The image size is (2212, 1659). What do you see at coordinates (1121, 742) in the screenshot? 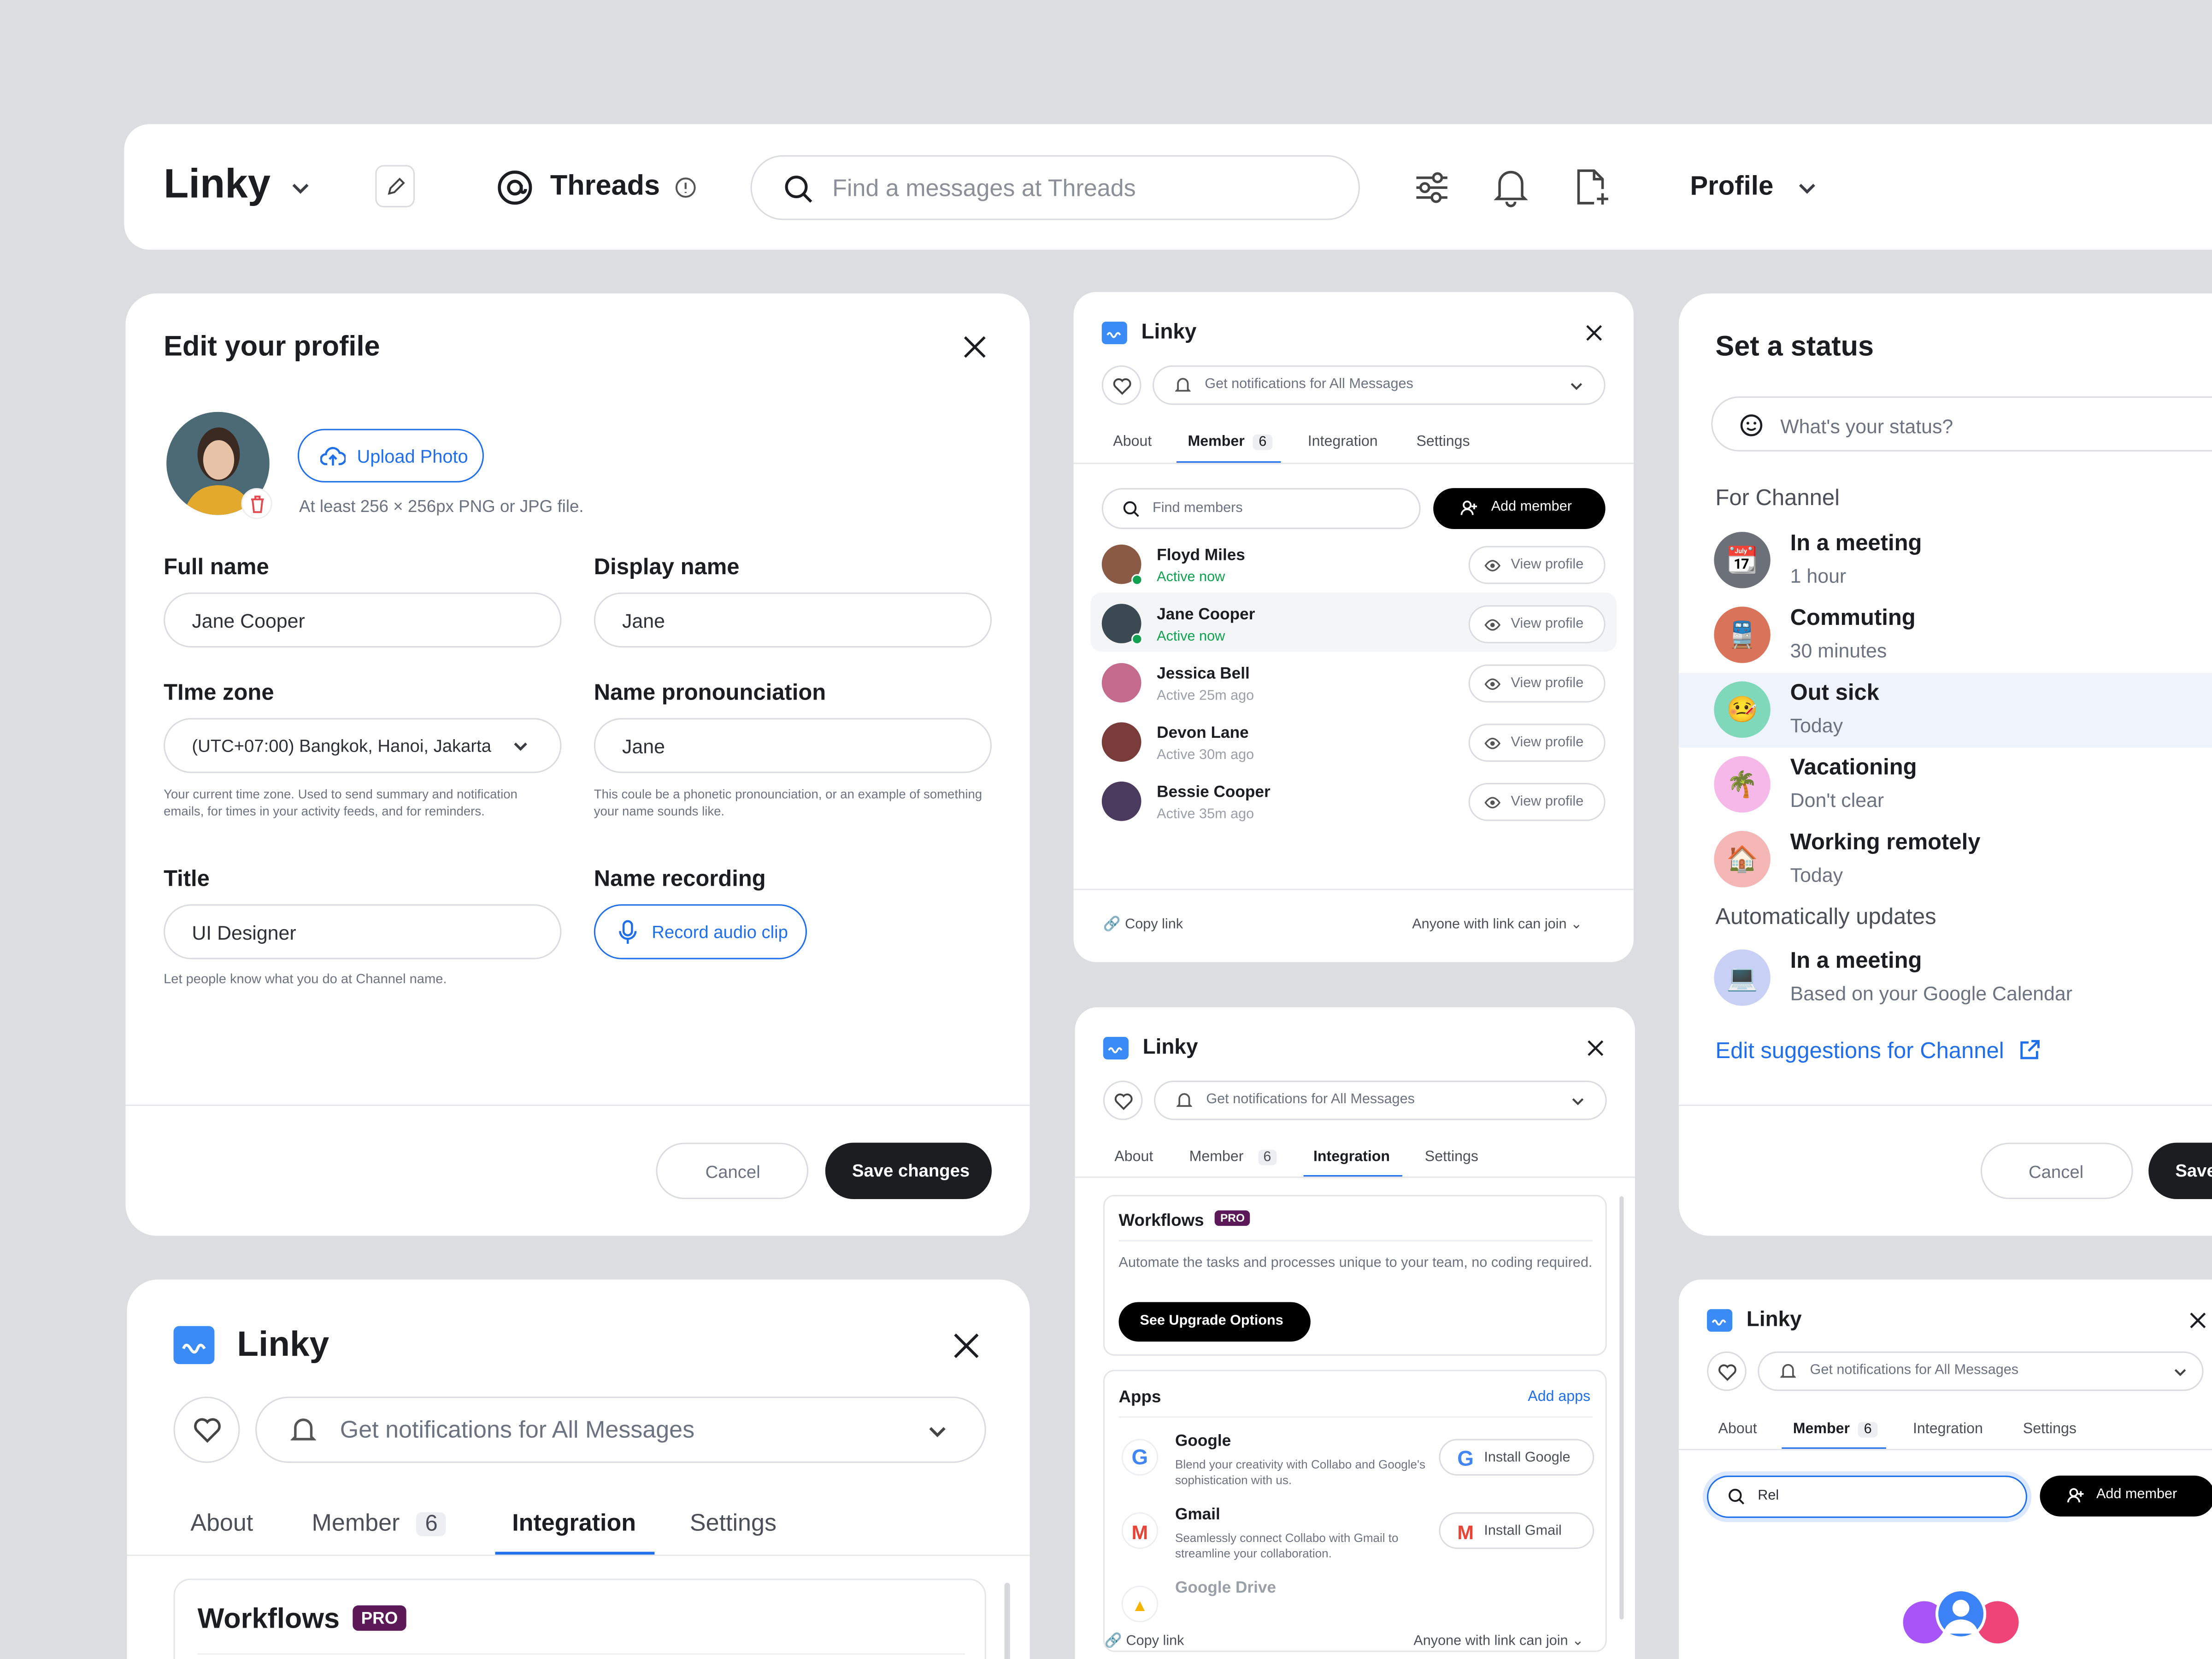
I see `avatar` at bounding box center [1121, 742].